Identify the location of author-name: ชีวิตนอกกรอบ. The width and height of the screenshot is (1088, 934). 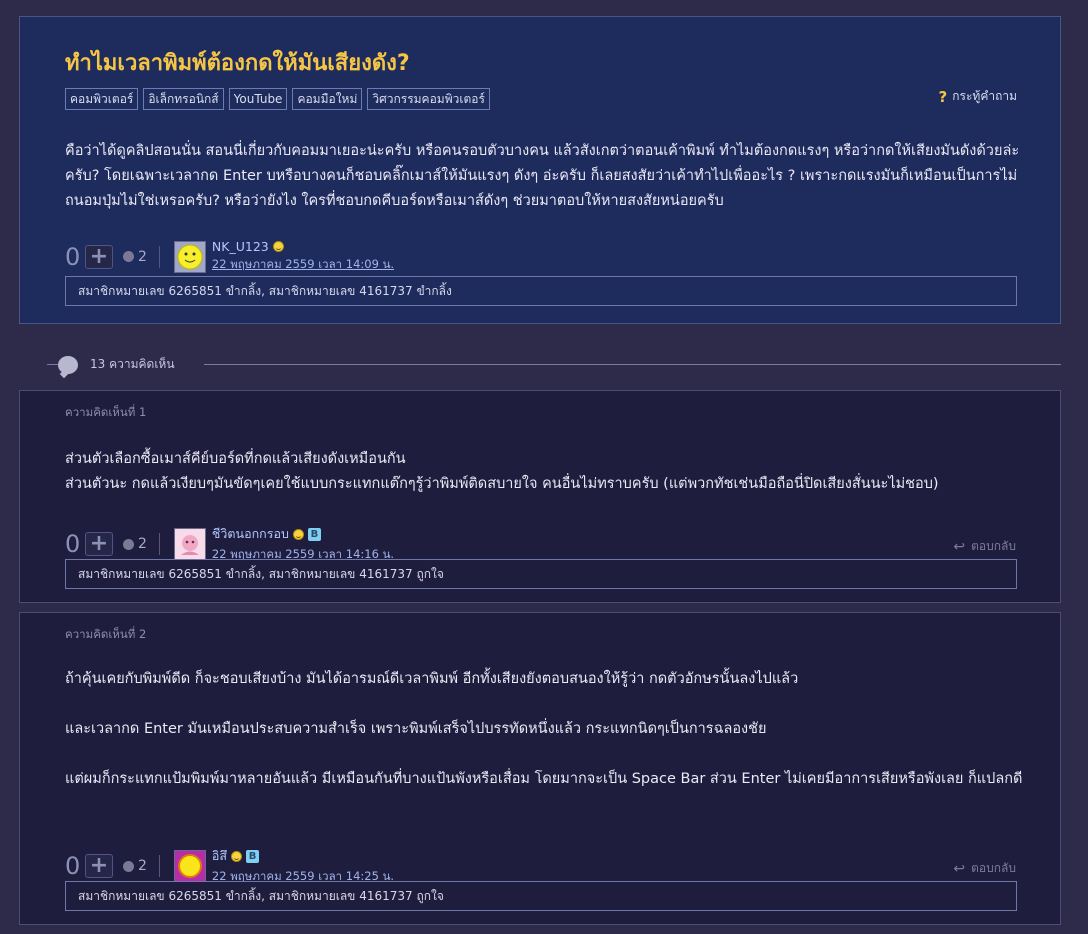
(250, 534).